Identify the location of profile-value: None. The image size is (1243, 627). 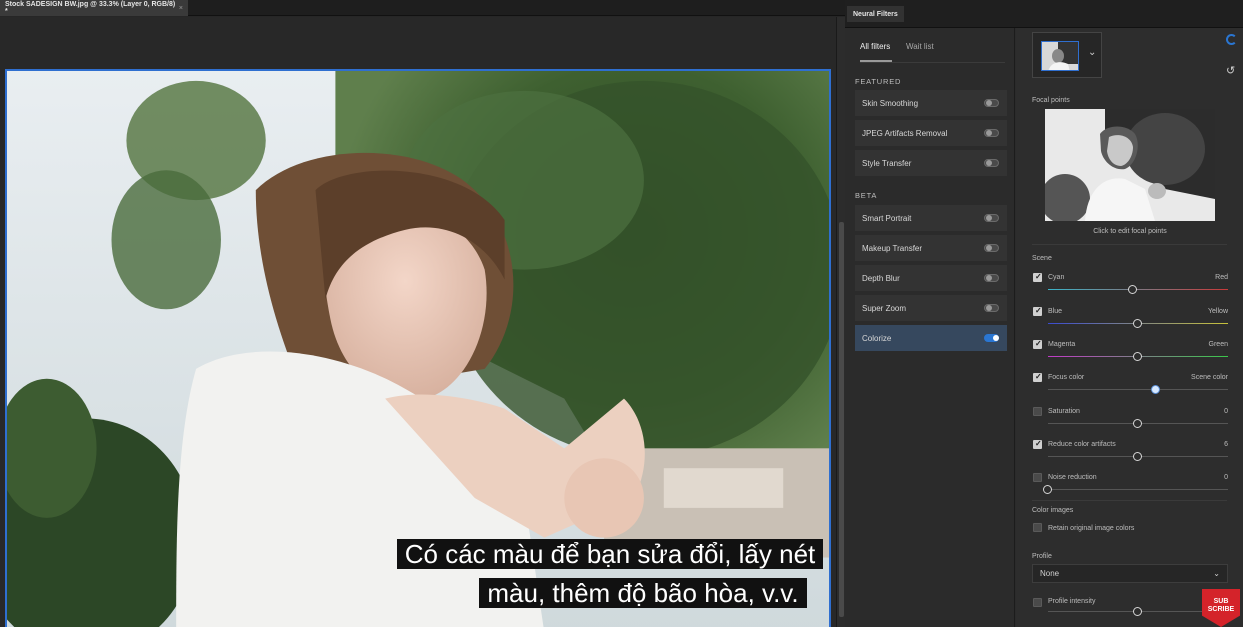
(1050, 573).